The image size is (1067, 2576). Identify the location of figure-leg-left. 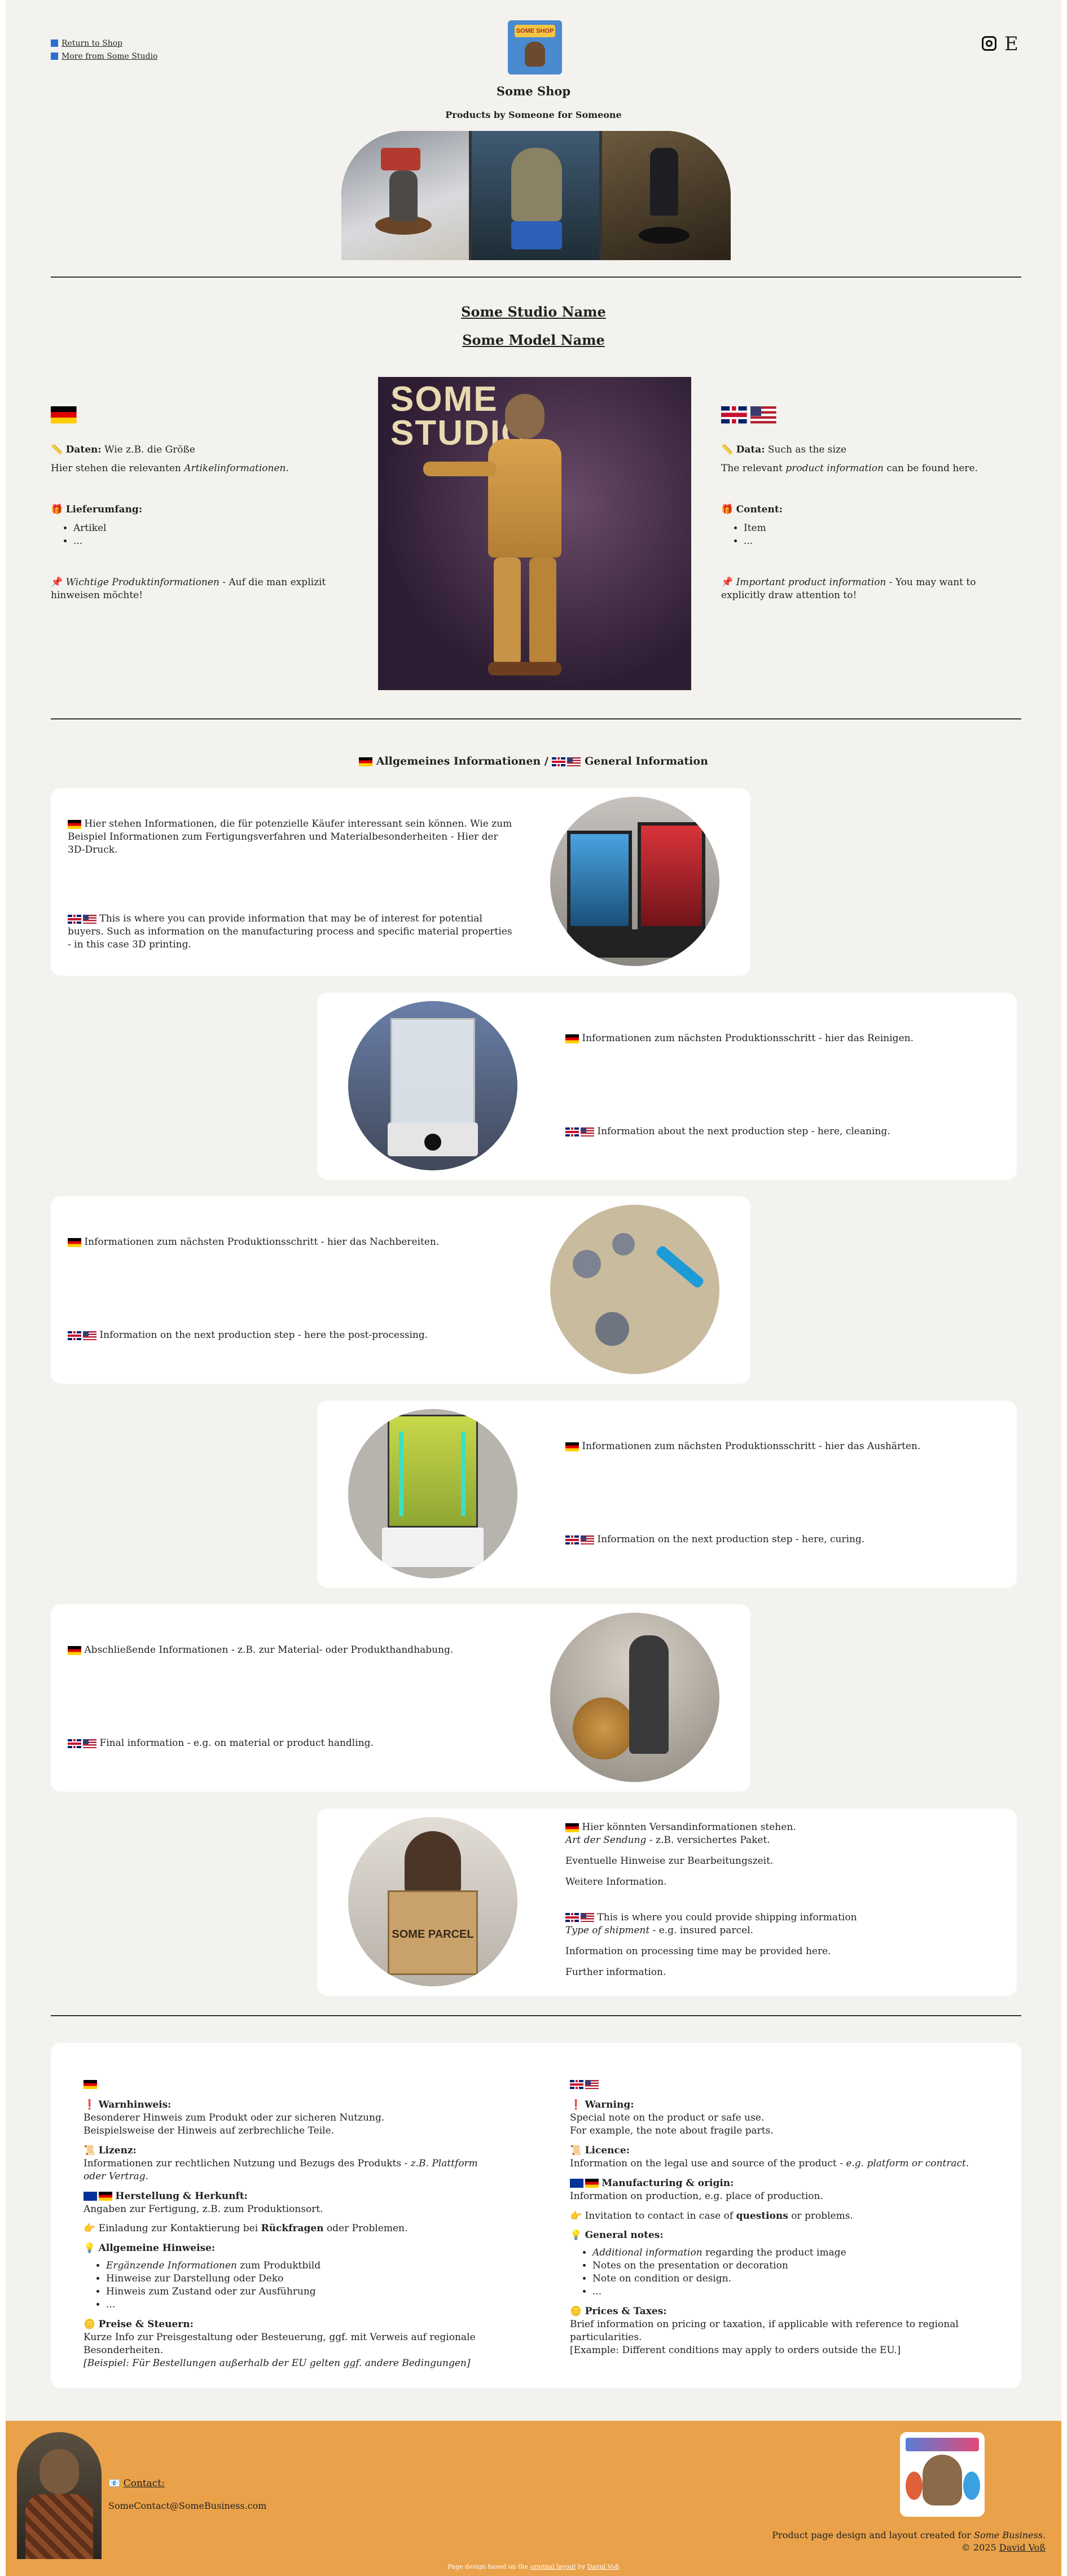
(507, 611).